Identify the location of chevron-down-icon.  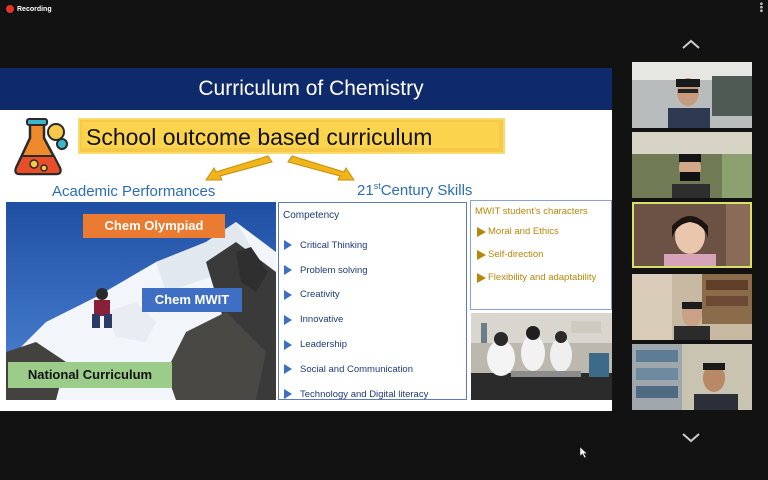
(691, 438).